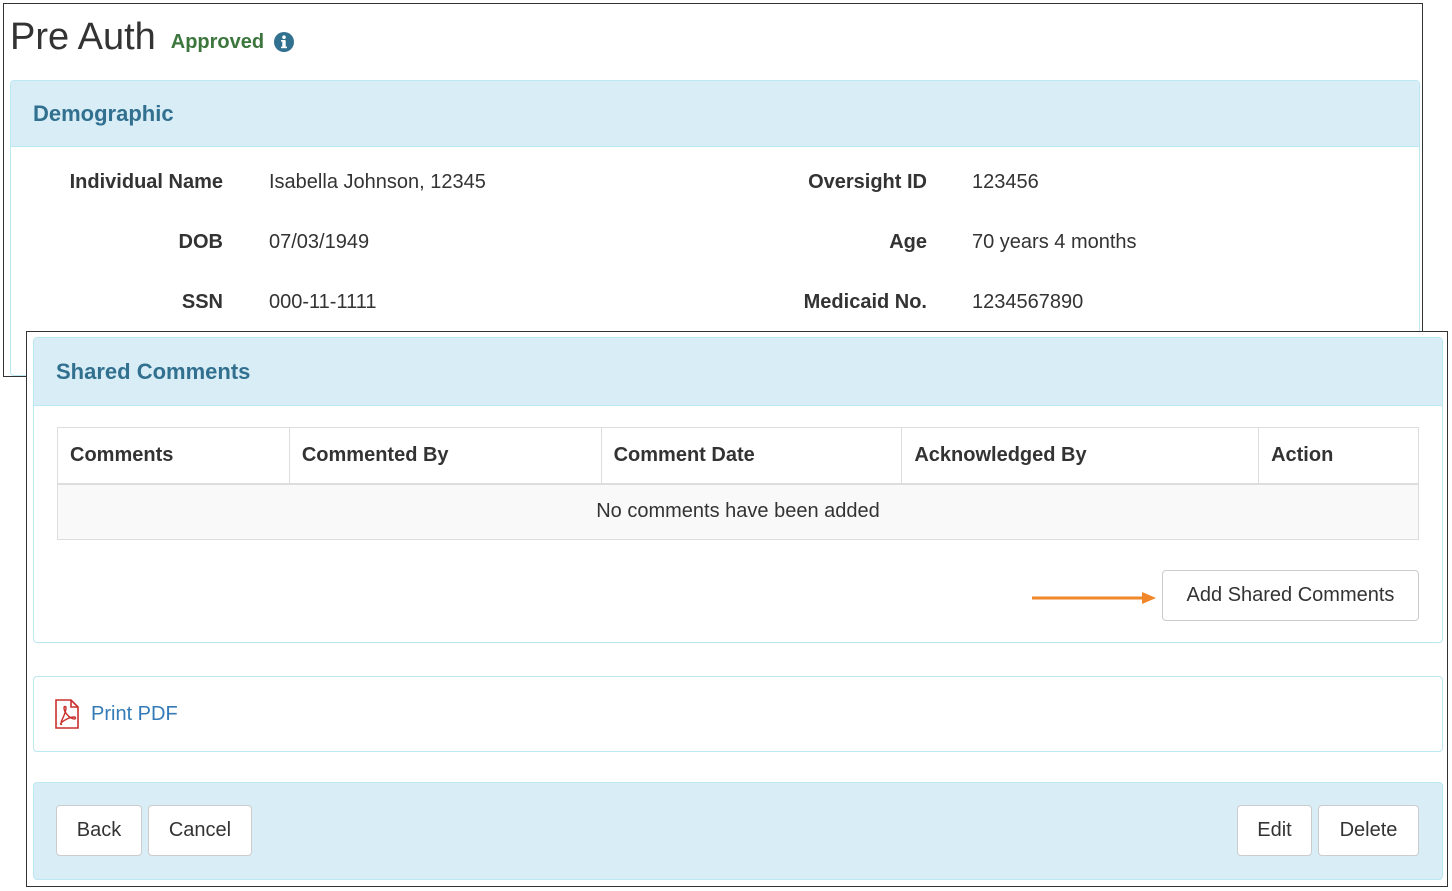 The image size is (1452, 891). Describe the element at coordinates (99, 830) in the screenshot. I see `back-button: Back` at that location.